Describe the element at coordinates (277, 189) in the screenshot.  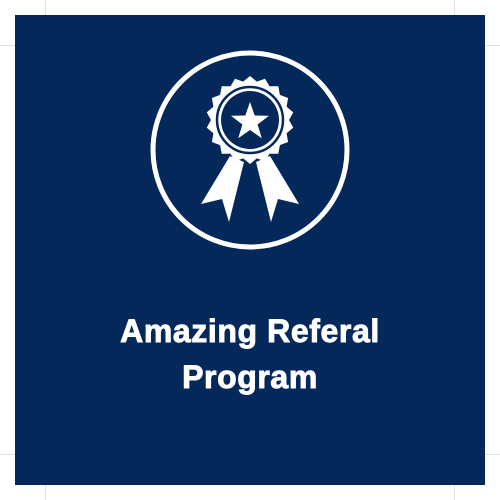
I see `ribbon-right` at that location.